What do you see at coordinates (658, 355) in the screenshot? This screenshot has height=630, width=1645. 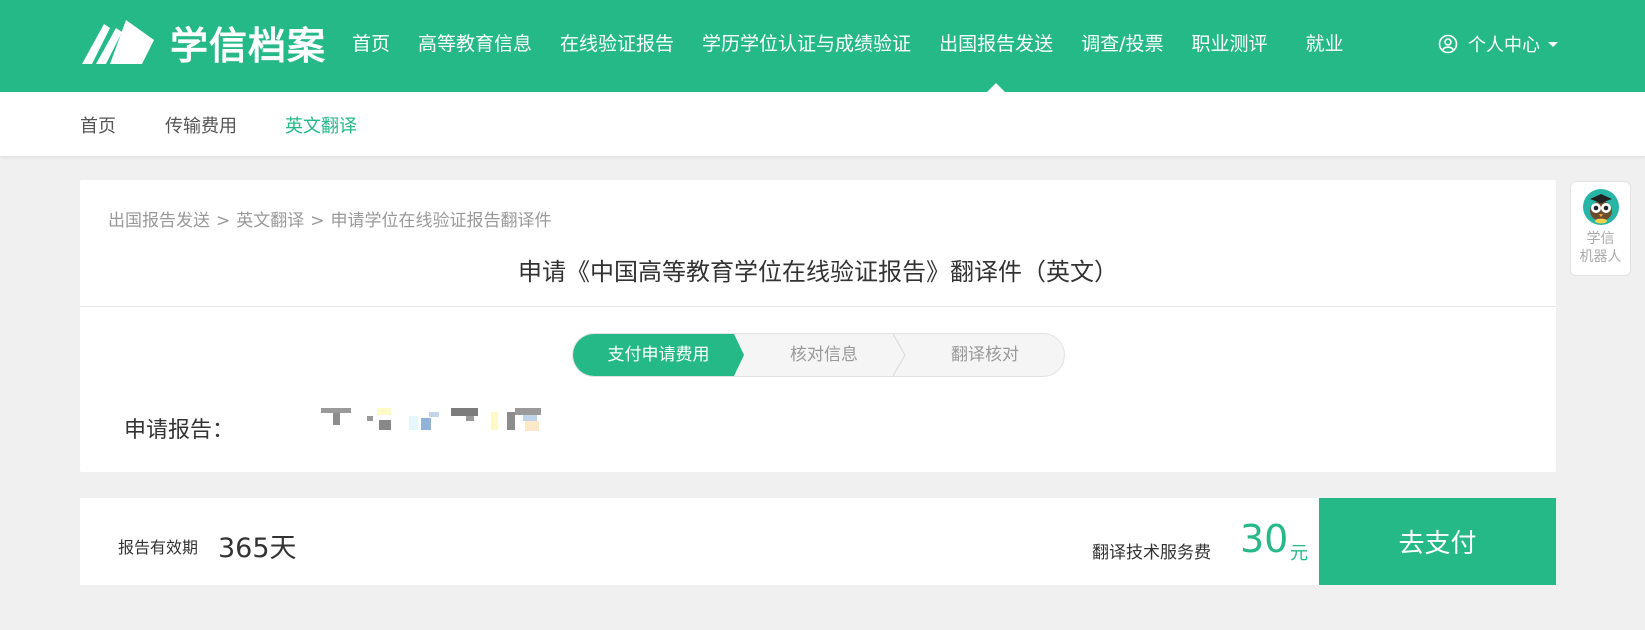 I see `step-pay-fee: 支付申请费用` at bounding box center [658, 355].